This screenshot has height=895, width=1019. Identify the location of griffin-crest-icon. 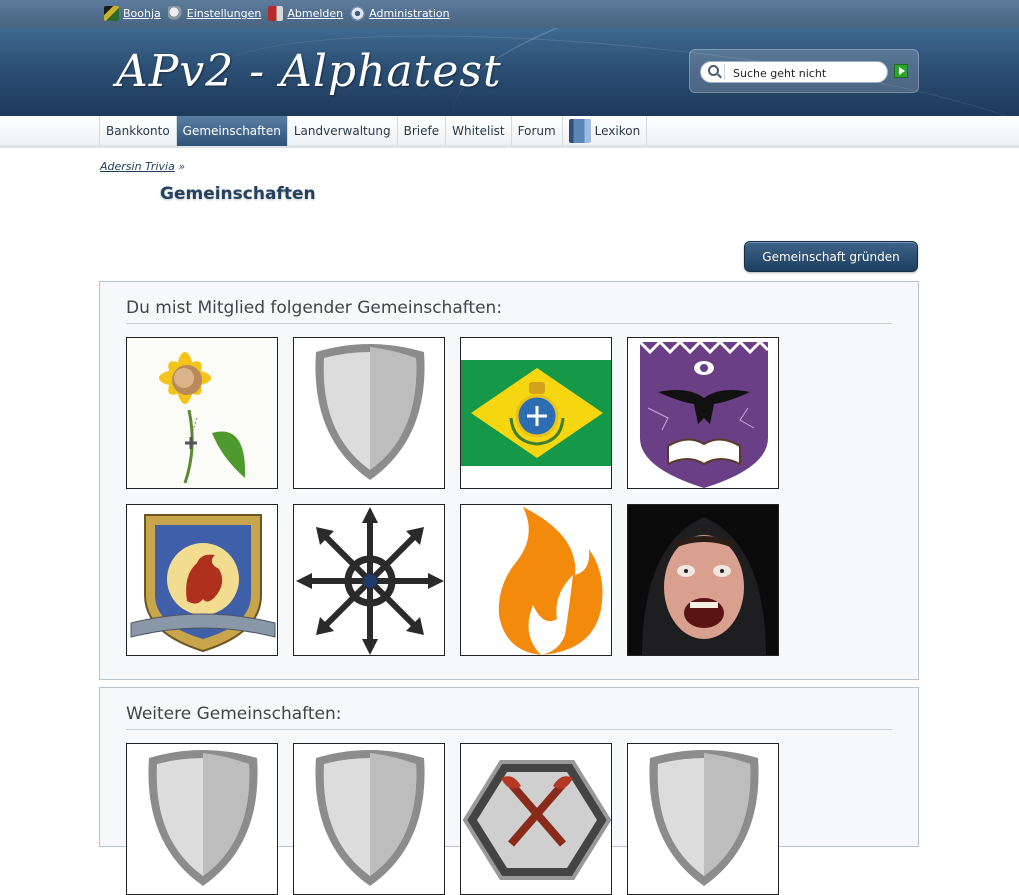
(202, 580).